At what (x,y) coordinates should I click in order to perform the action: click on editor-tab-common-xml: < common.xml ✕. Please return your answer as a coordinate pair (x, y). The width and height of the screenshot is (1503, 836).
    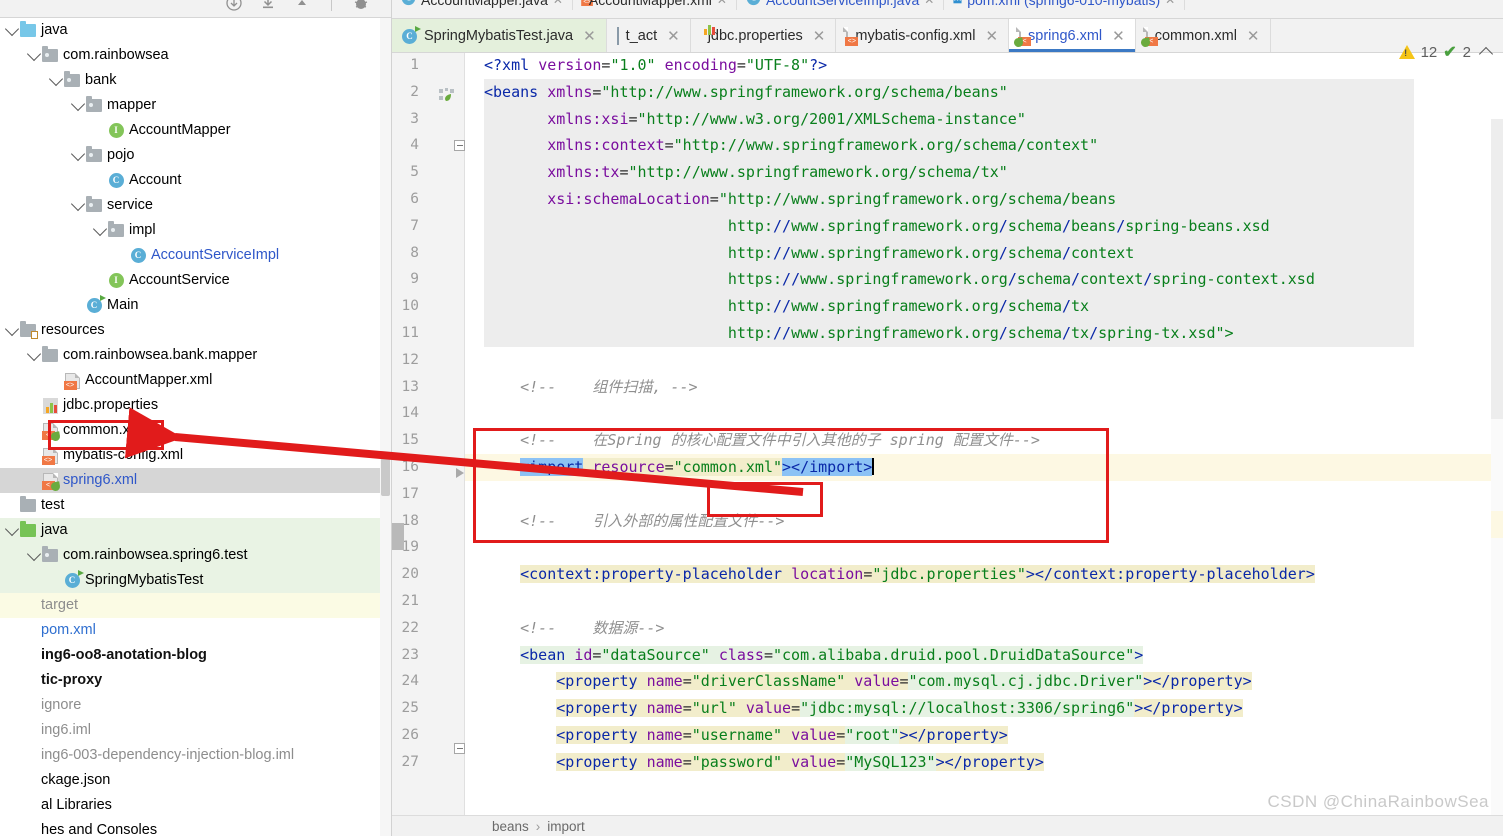
    Looking at the image, I should click on (1203, 35).